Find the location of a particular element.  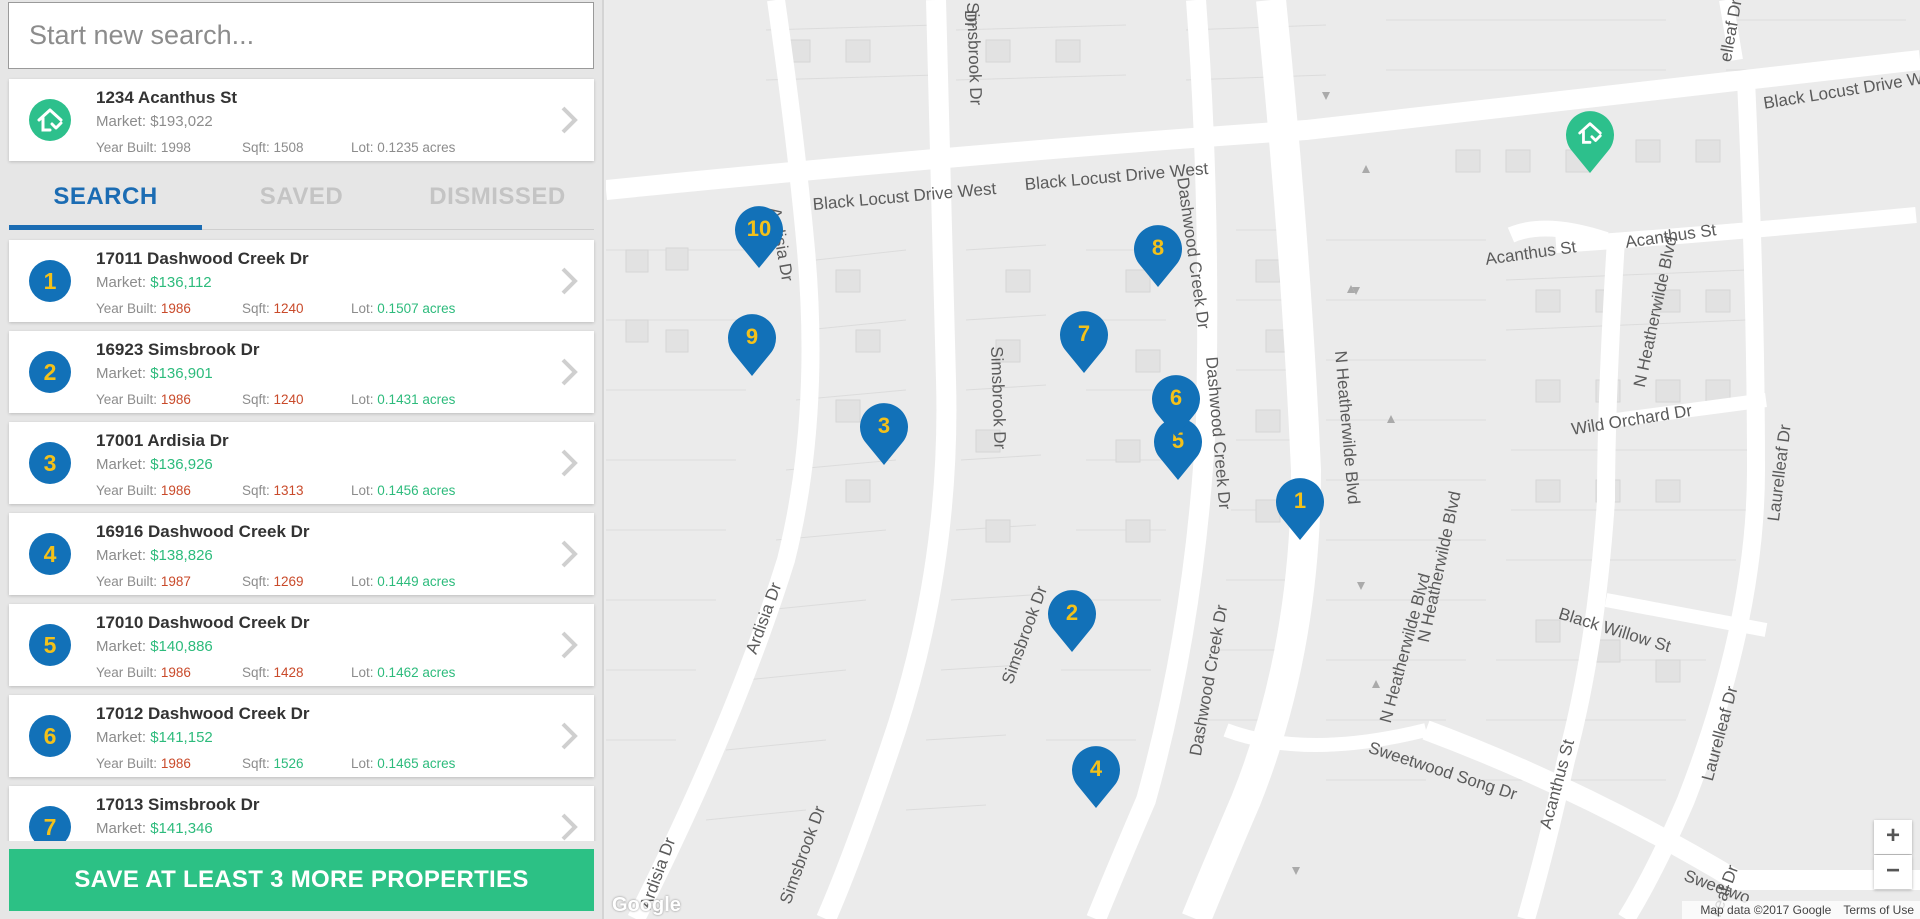

street-label: Dr is located at coordinates (970, 19).